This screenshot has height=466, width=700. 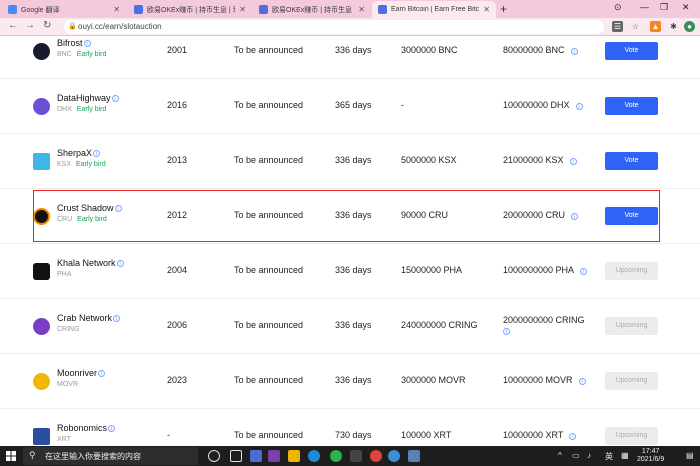 What do you see at coordinates (177, 215) in the screenshot?
I see `parachain-id: 2012` at bounding box center [177, 215].